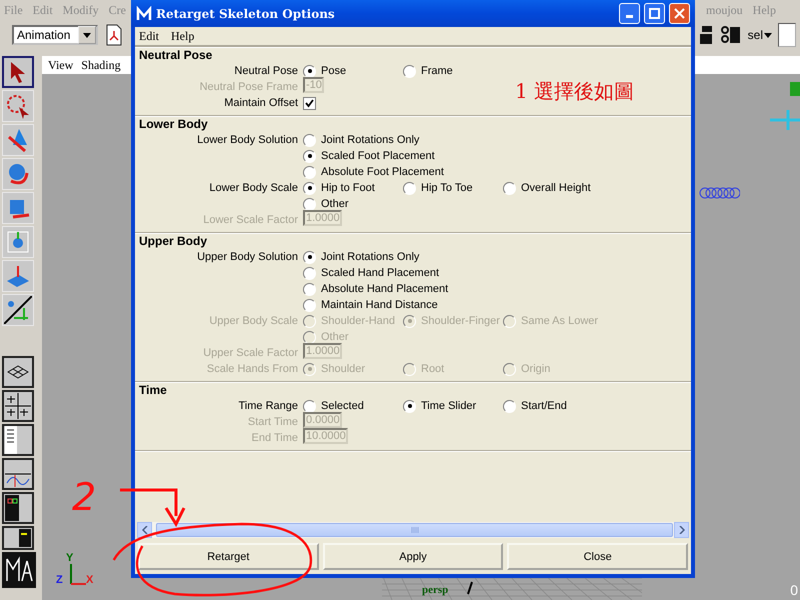  What do you see at coordinates (353, 188) in the screenshot?
I see `radio-option: Hip to Foot` at bounding box center [353, 188].